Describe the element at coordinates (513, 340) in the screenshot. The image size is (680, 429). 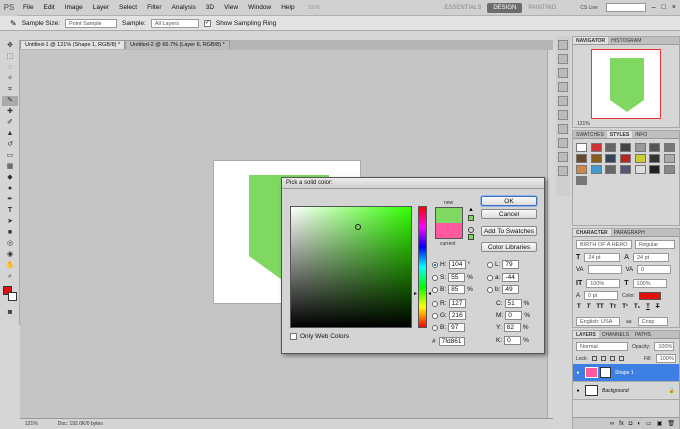
I see `k-field: 0` at that location.